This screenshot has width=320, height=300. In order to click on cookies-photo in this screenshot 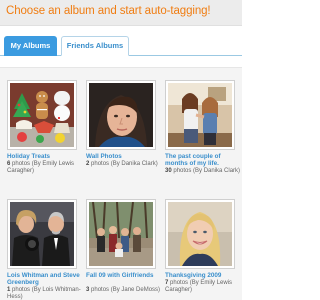, I will do `click(42, 115)`.